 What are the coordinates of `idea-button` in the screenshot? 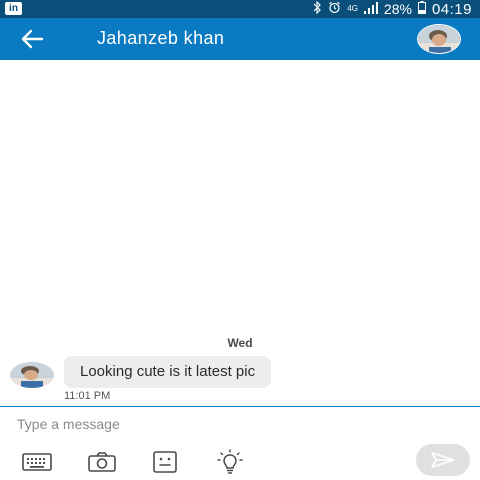 It's located at (230, 462).